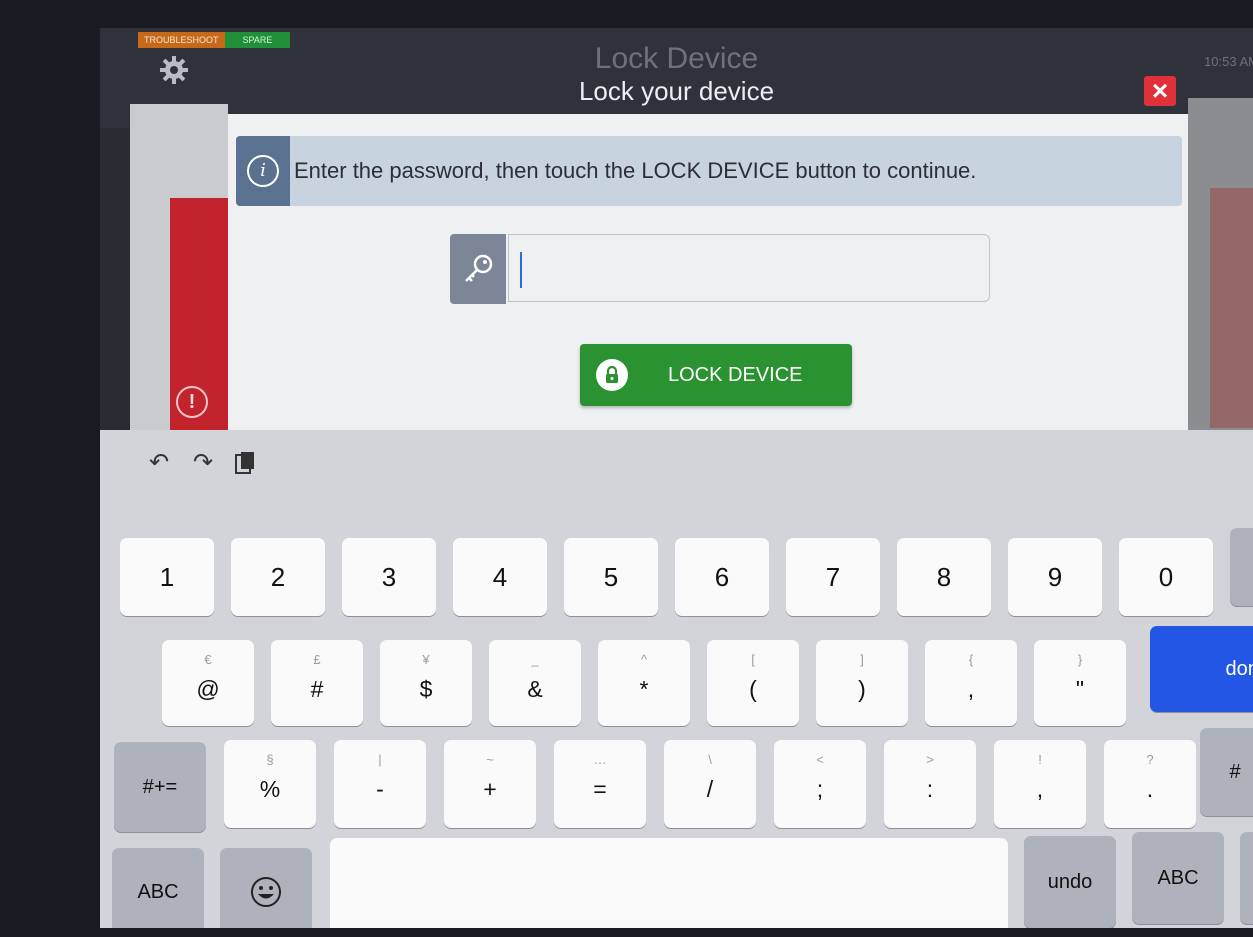 This screenshot has width=1253, height=937. Describe the element at coordinates (676, 58) in the screenshot. I see `background-page-title: Lock Device` at that location.